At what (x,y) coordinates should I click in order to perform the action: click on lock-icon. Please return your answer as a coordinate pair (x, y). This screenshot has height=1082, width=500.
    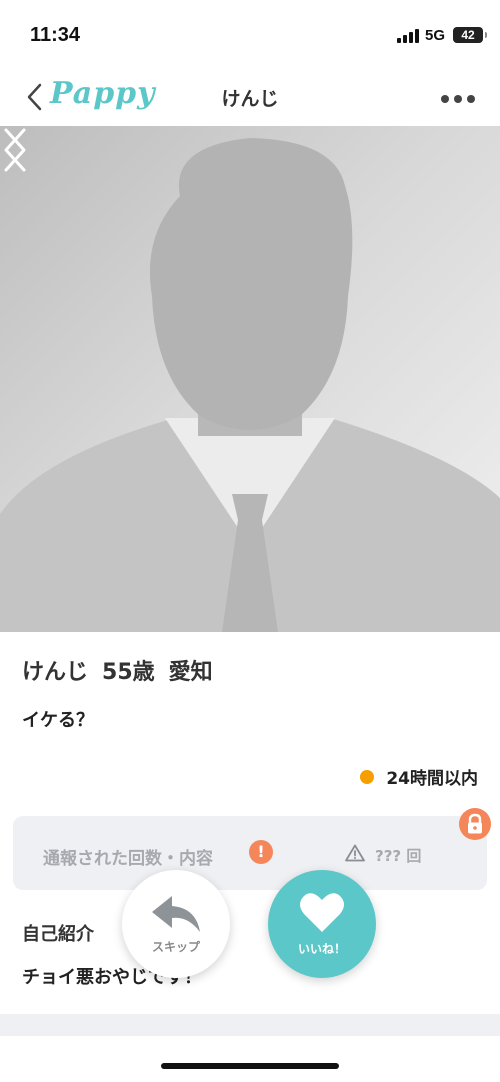
    Looking at the image, I should click on (475, 824).